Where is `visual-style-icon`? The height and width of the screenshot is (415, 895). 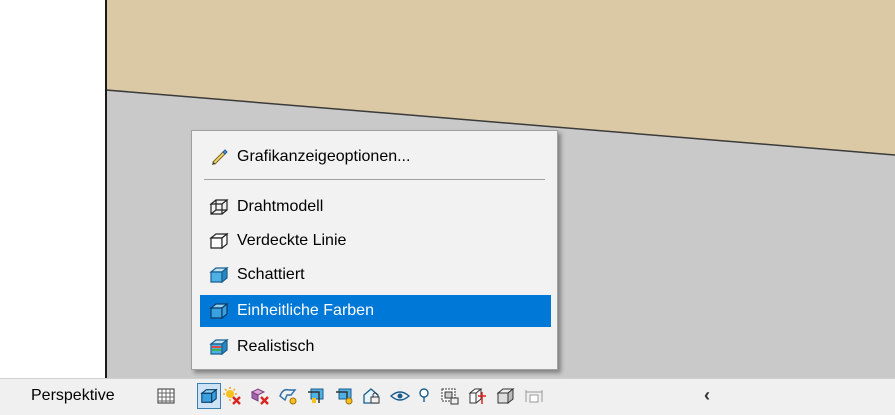 visual-style-icon is located at coordinates (209, 396).